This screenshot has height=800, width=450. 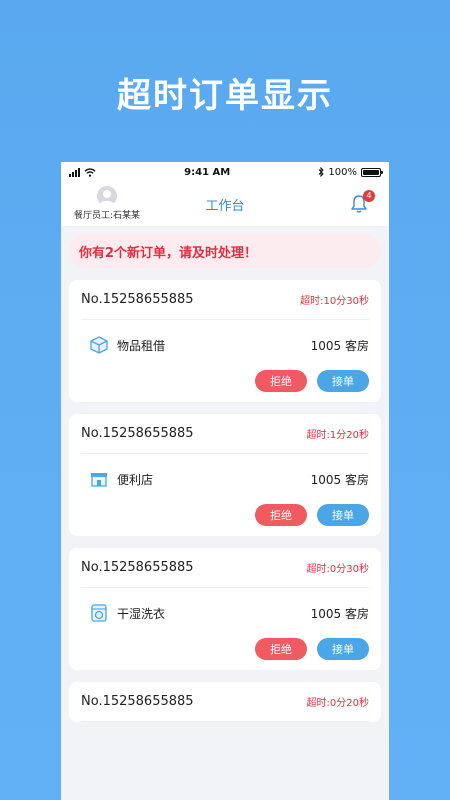 I want to click on order-timeout: 超时:1分20秒, so click(x=337, y=435).